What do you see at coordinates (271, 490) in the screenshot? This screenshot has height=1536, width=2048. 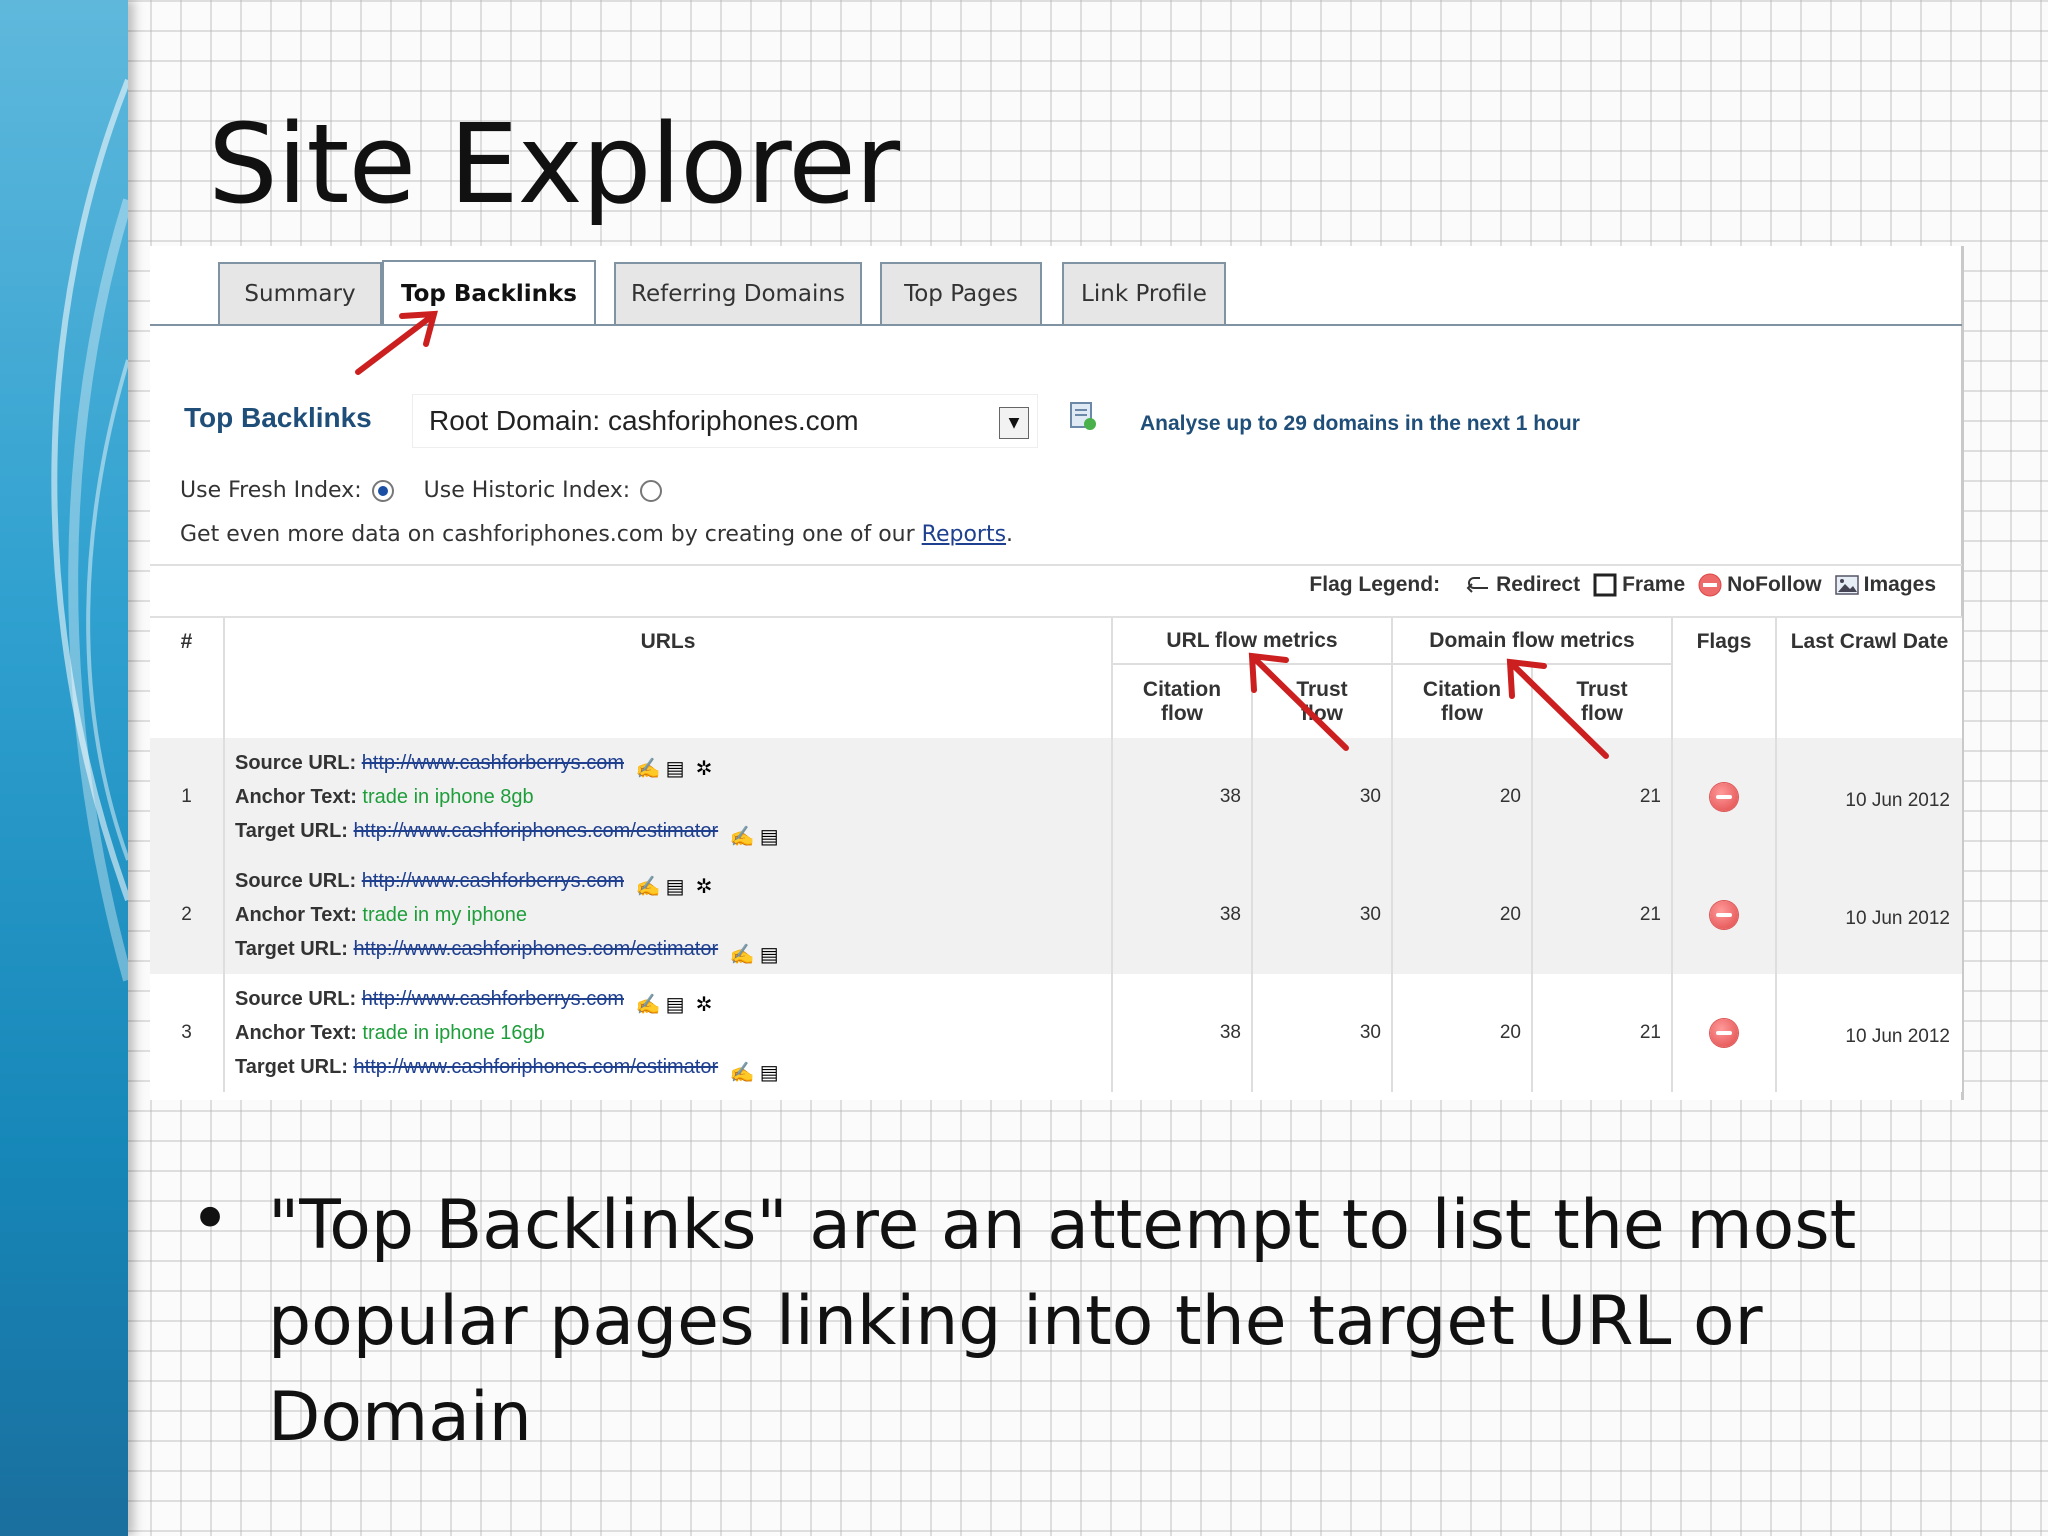 I see `fresh-index-label: Use Fresh Index:` at bounding box center [271, 490].